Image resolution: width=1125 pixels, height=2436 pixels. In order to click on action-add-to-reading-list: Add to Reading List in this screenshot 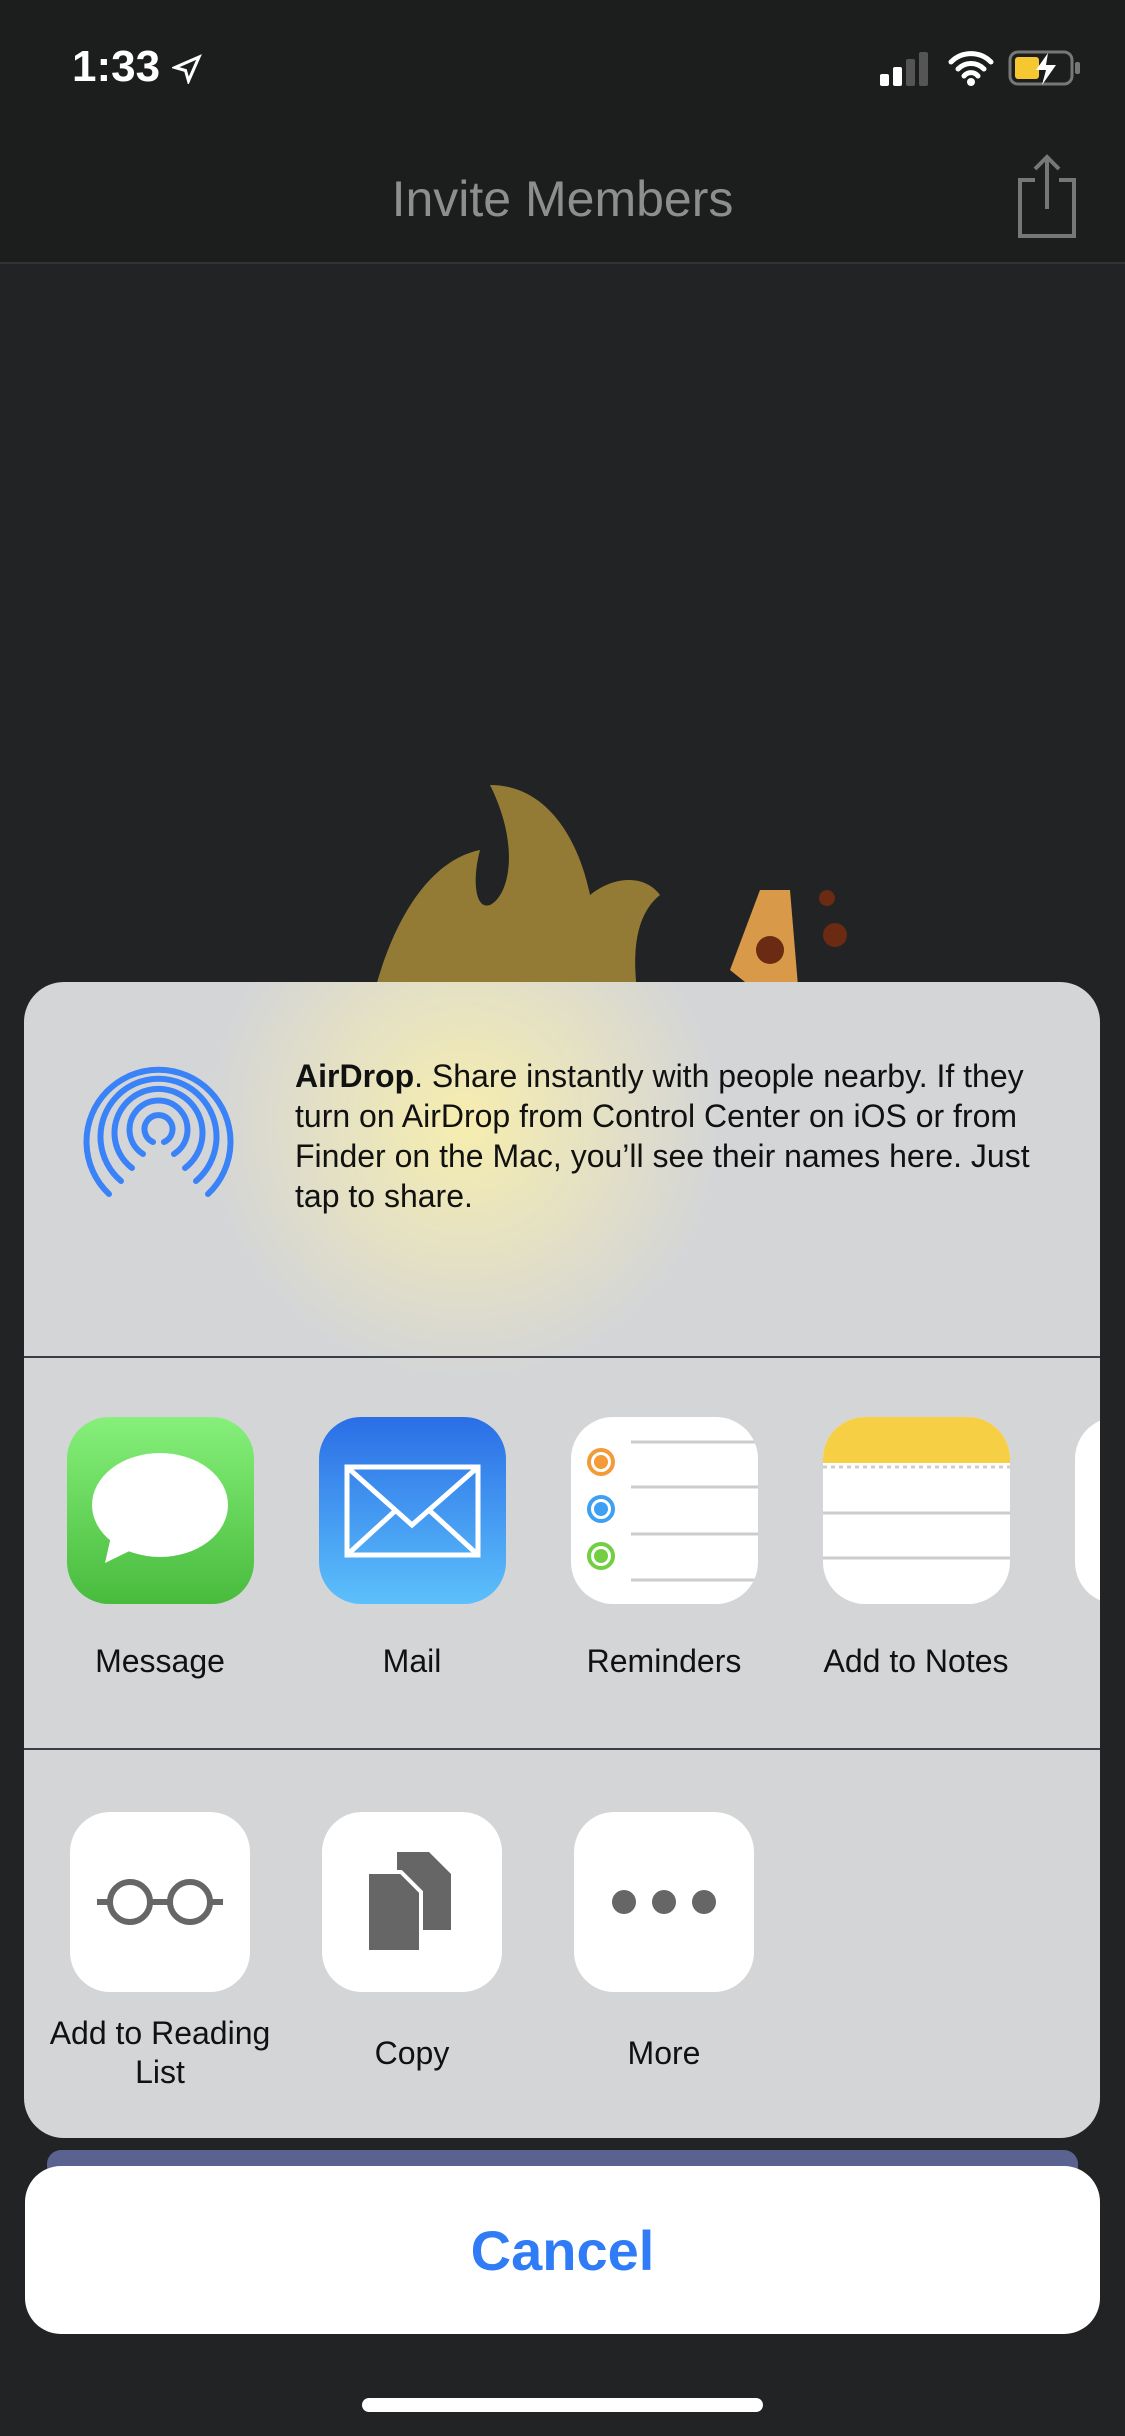, I will do `click(160, 1952)`.